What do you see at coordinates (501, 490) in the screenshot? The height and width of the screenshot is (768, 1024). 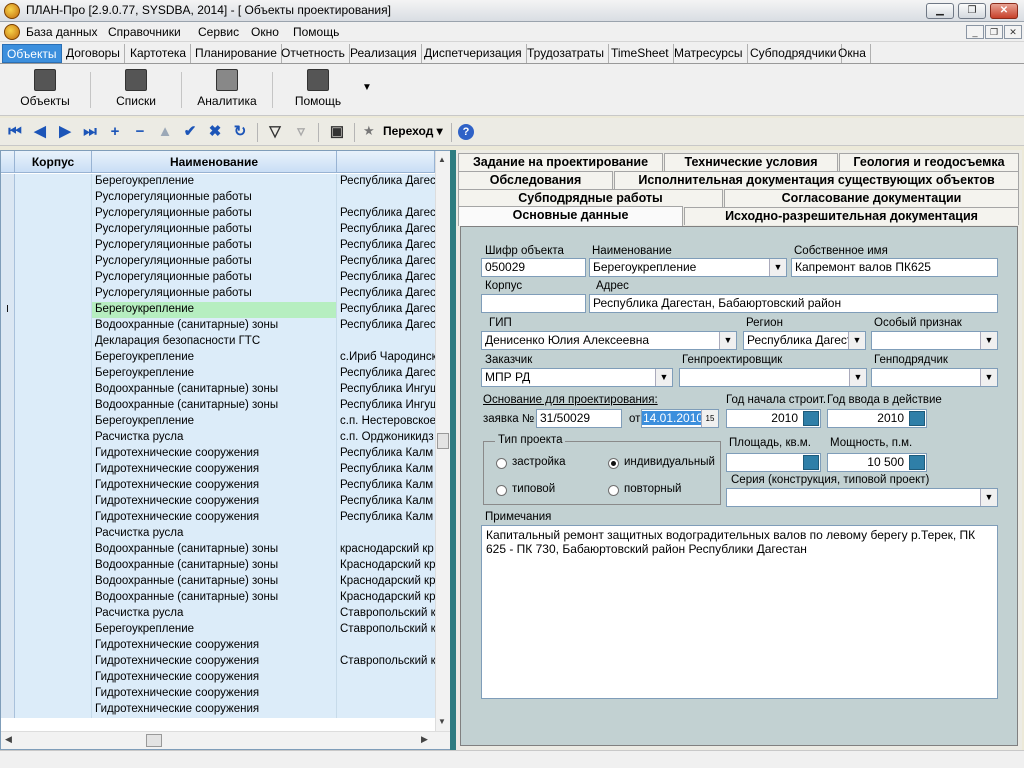 I see `radio-typical` at bounding box center [501, 490].